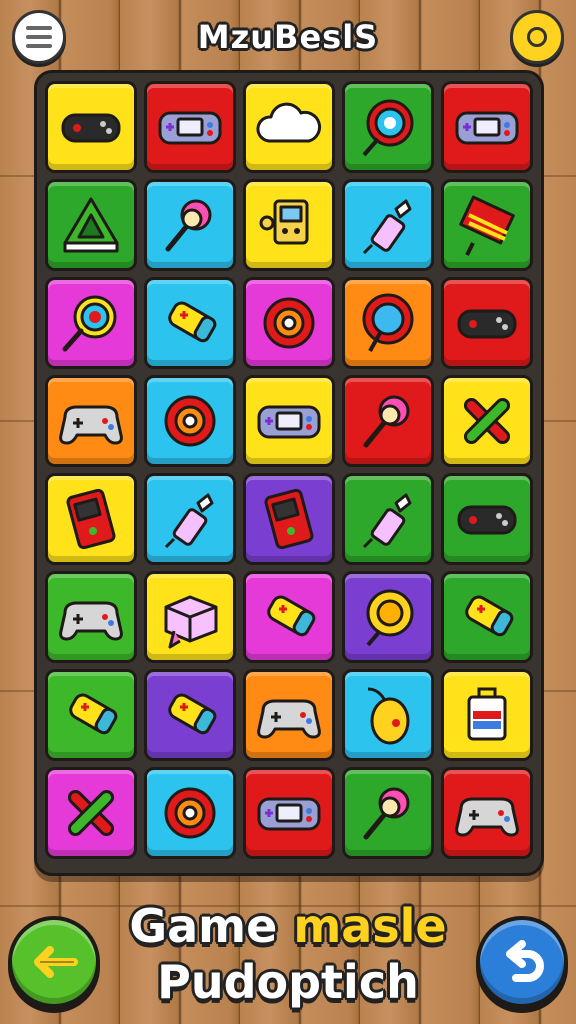  Describe the element at coordinates (288, 982) in the screenshot. I see `footer-subtitle: Pudoptich` at that location.